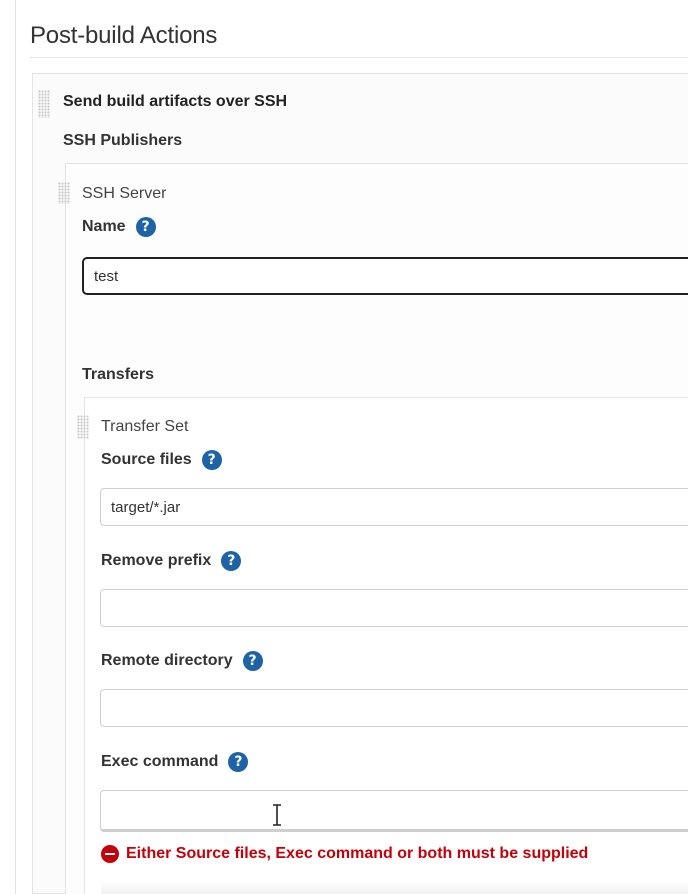  Describe the element at coordinates (123, 140) in the screenshot. I see `ssh-publishers-label: SSH Publishers` at that location.